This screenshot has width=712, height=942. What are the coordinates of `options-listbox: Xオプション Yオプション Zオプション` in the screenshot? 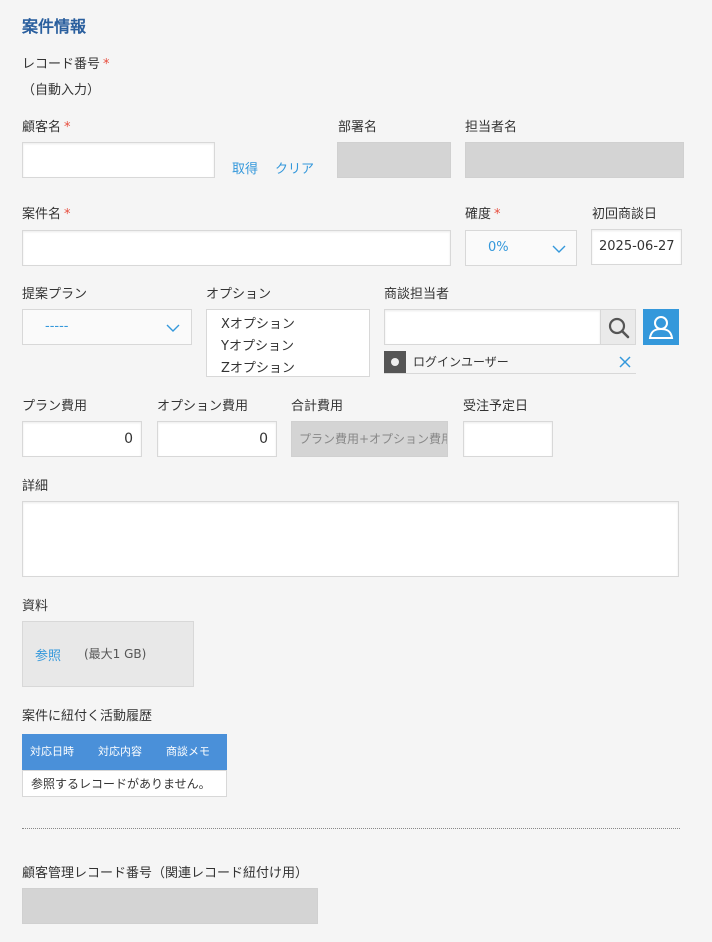 It's located at (288, 343).